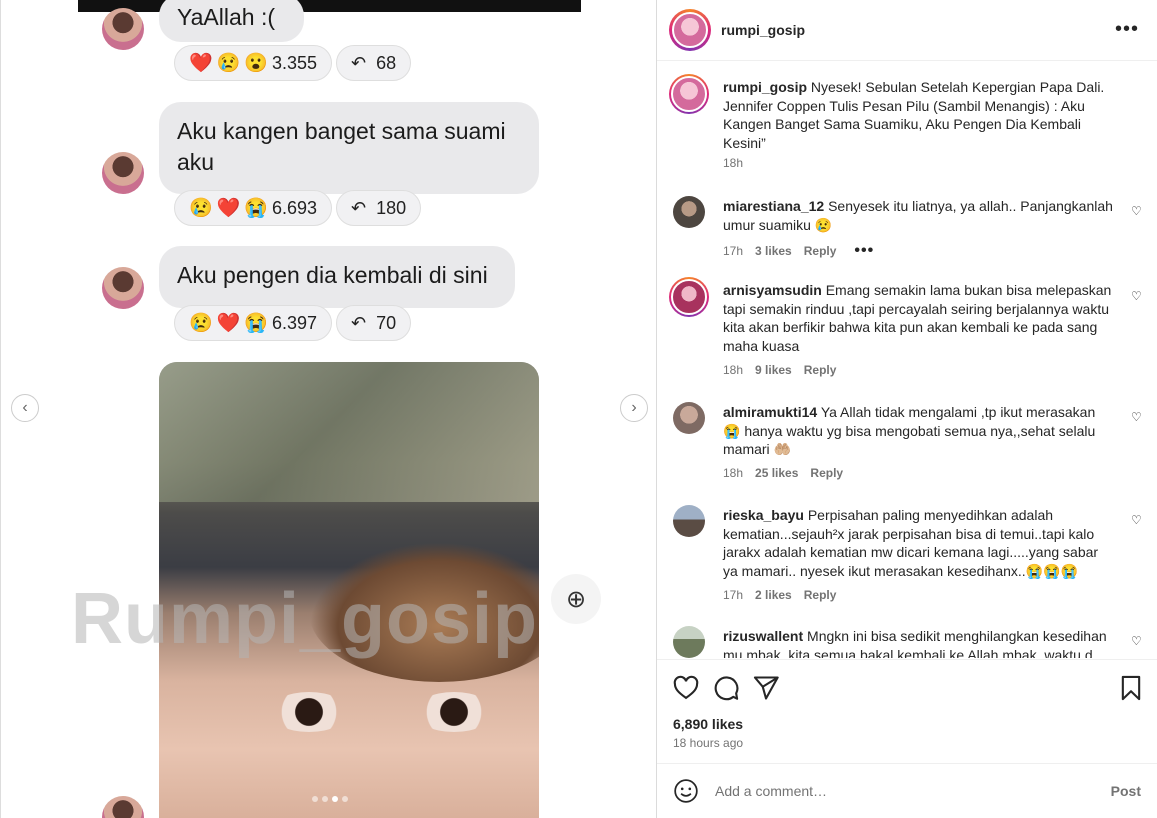 Image resolution: width=1157 pixels, height=818 pixels. I want to click on comment-username: miarestiana_12, so click(773, 206).